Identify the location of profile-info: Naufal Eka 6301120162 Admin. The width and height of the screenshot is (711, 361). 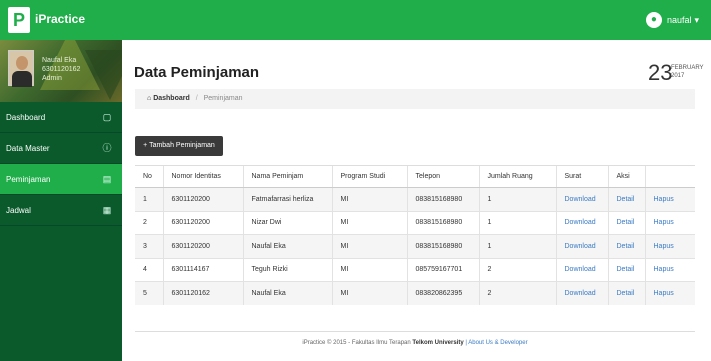
(61, 69).